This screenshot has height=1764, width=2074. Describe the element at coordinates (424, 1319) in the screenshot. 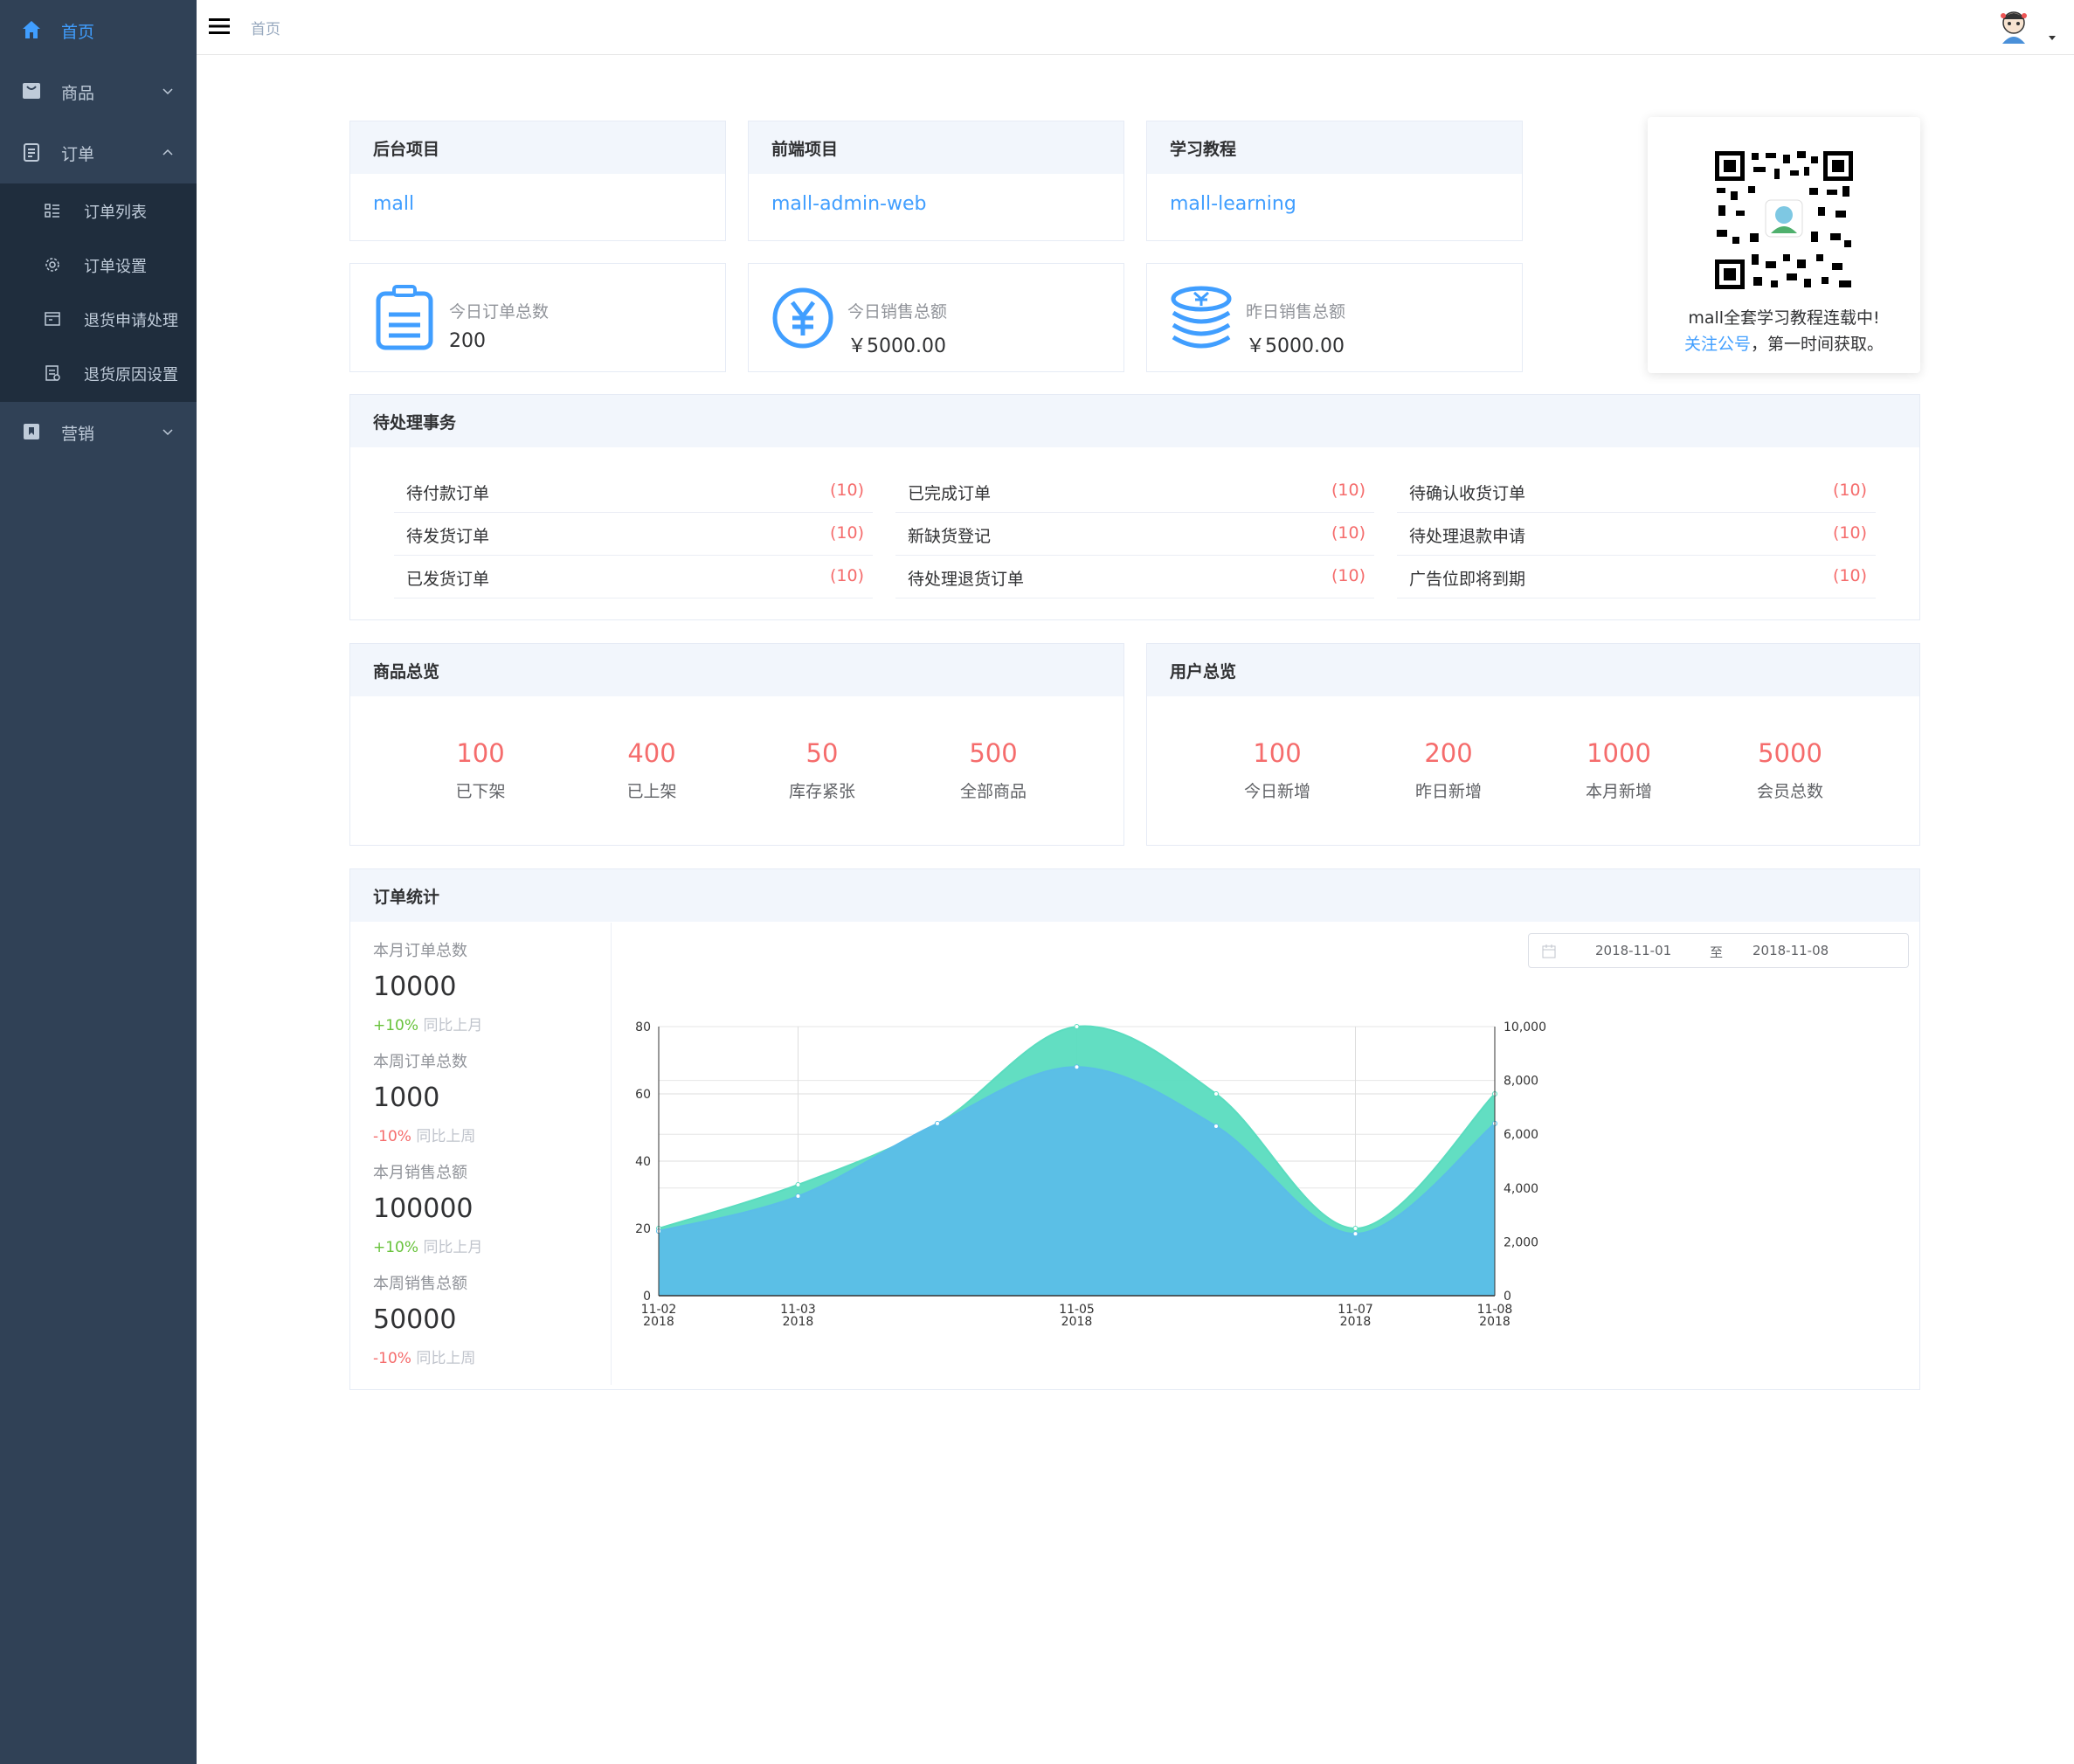

I see `summary-block: 本周销售总额 50000 -10% 同比上周` at that location.